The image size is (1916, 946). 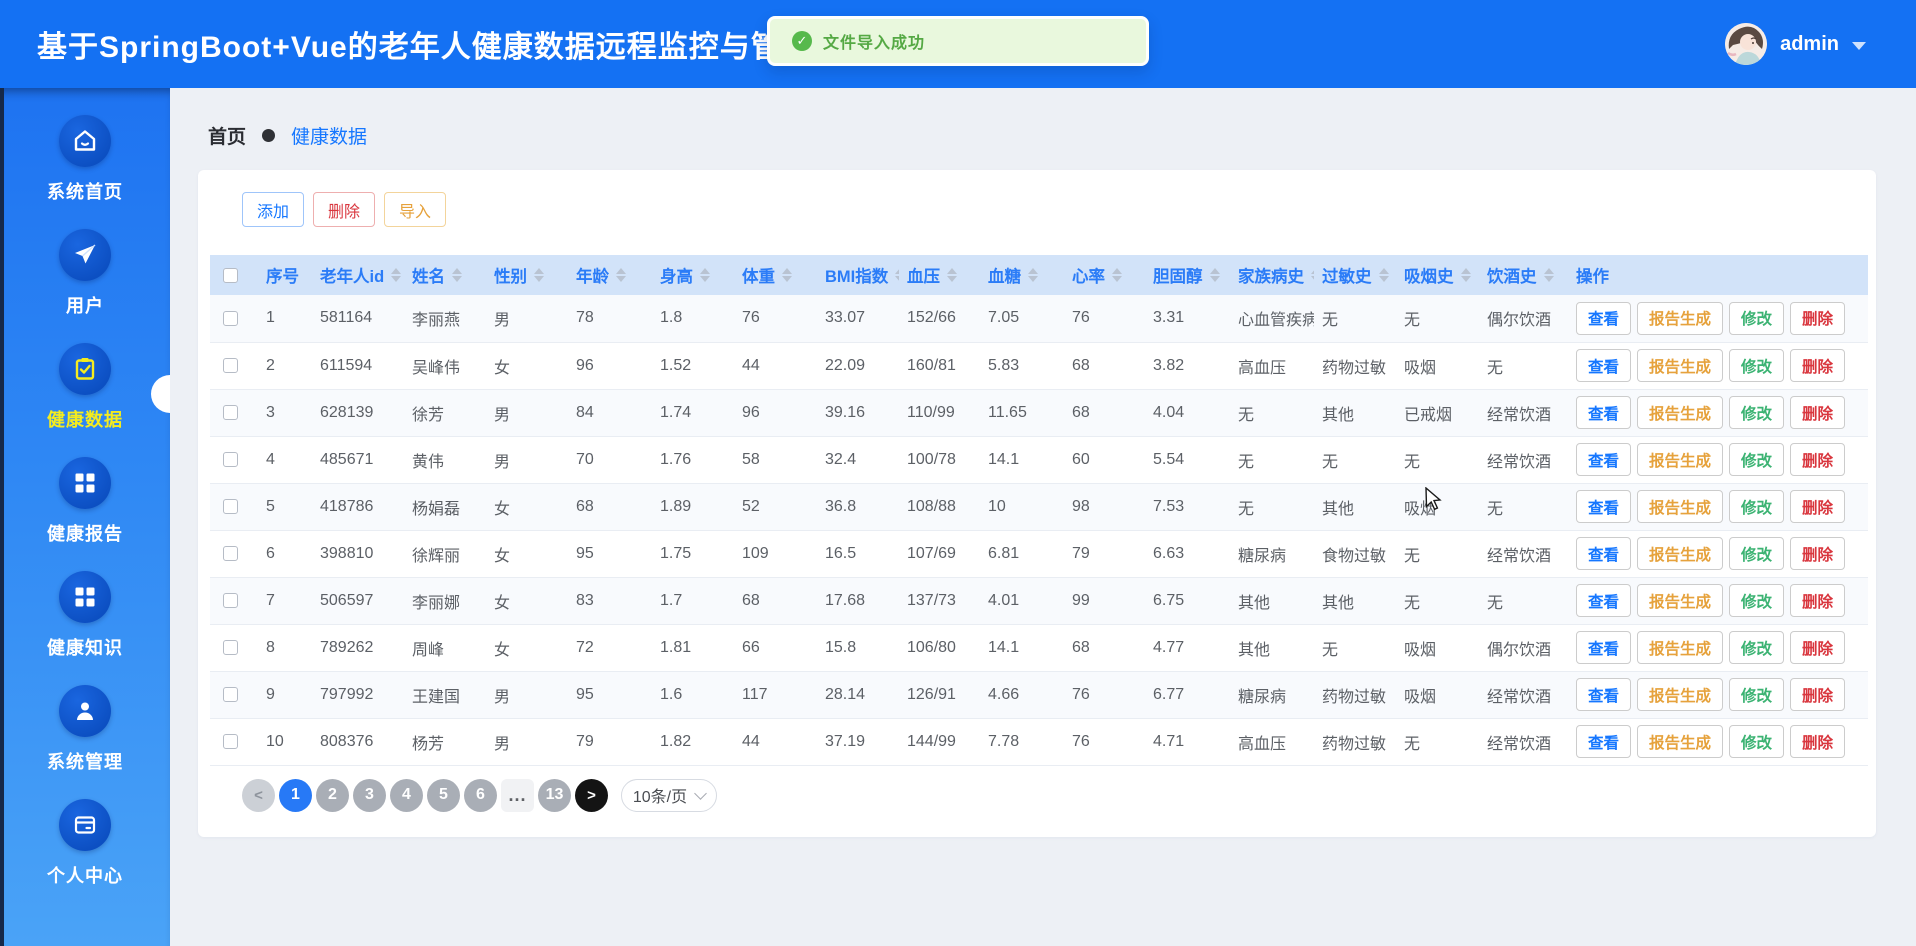 What do you see at coordinates (295, 795) in the screenshot?
I see `page-button-1: 1` at bounding box center [295, 795].